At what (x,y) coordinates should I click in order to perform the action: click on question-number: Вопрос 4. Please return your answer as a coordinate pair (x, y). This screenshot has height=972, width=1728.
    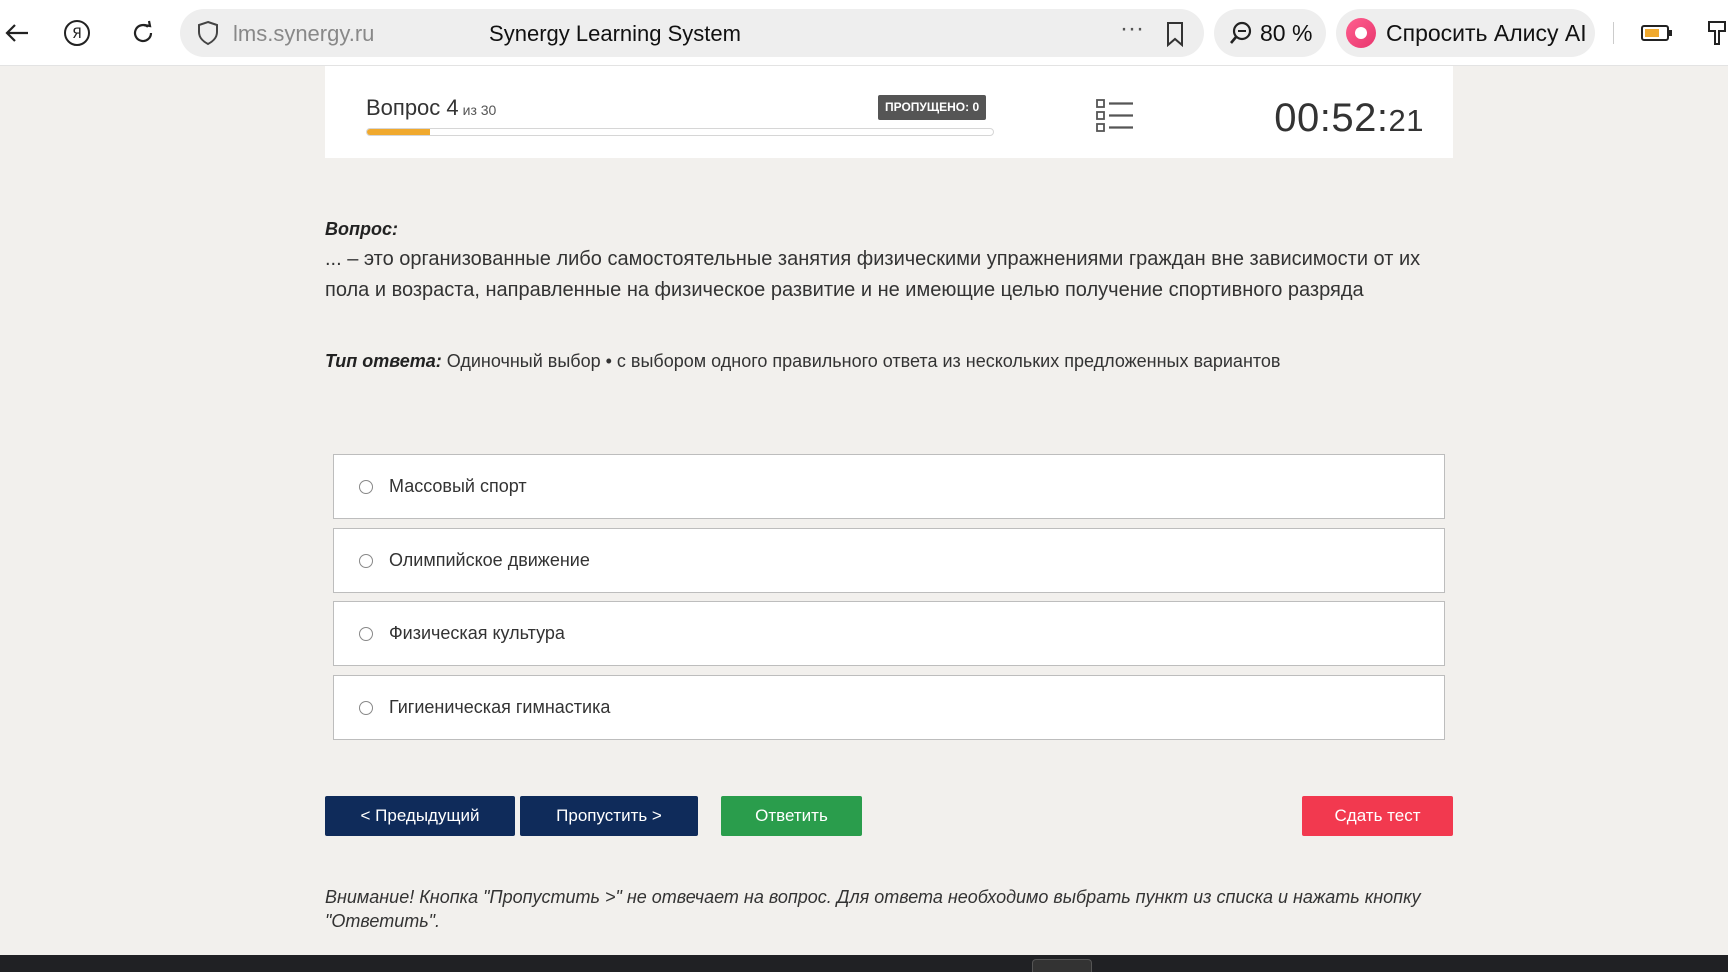
    Looking at the image, I should click on (412, 107).